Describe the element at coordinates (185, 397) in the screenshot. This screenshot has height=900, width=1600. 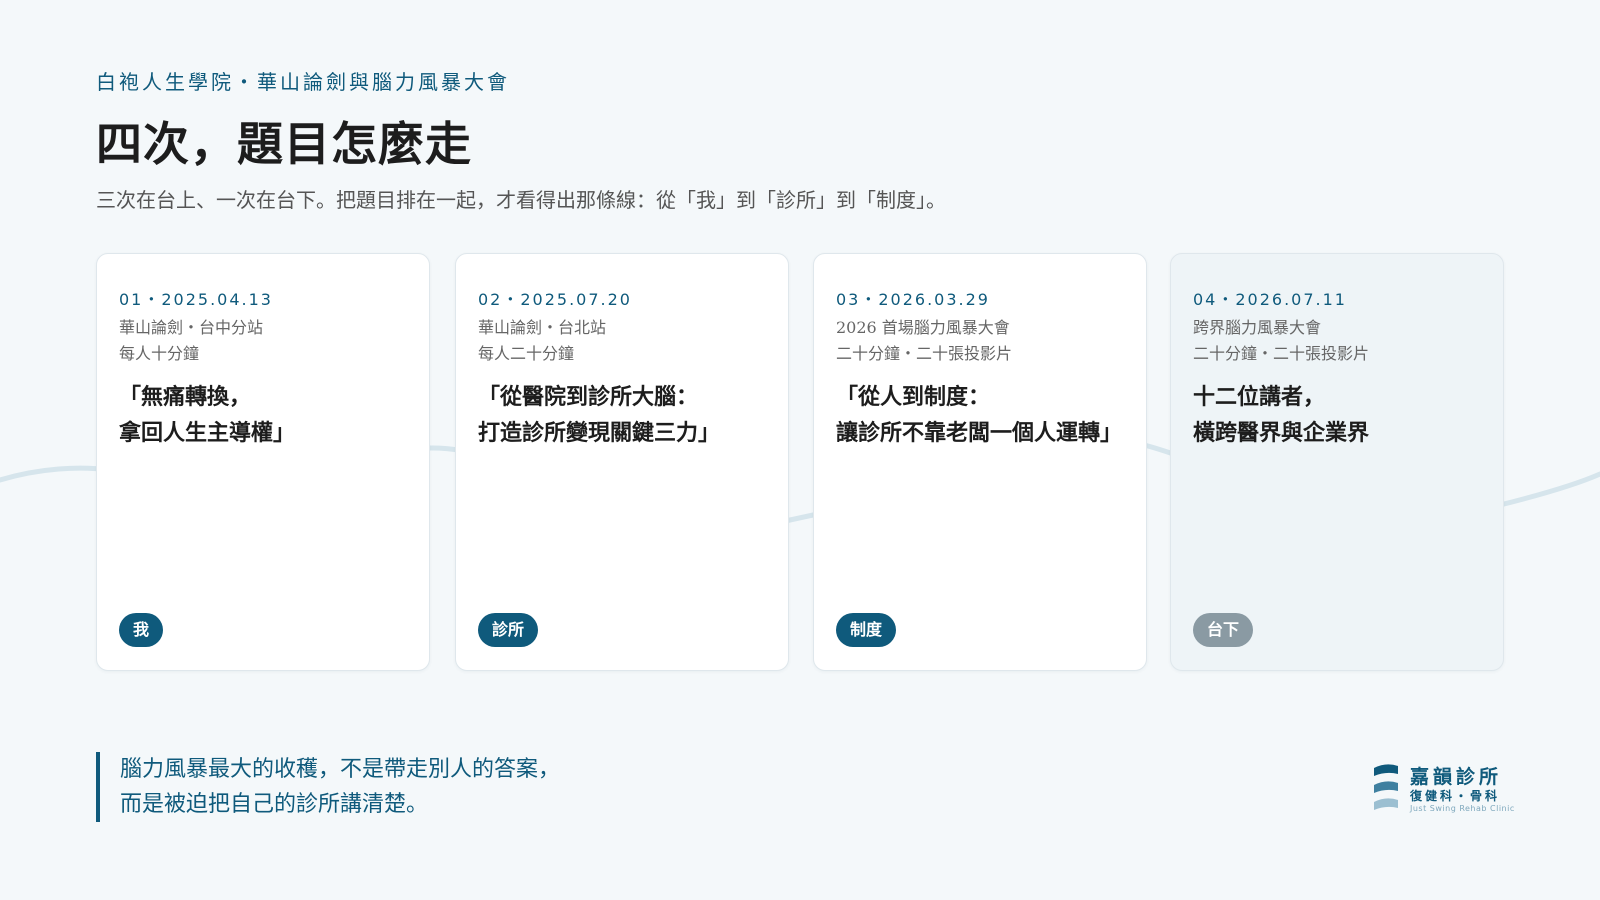
I see `card-title-line: 「無痛轉換，` at that location.